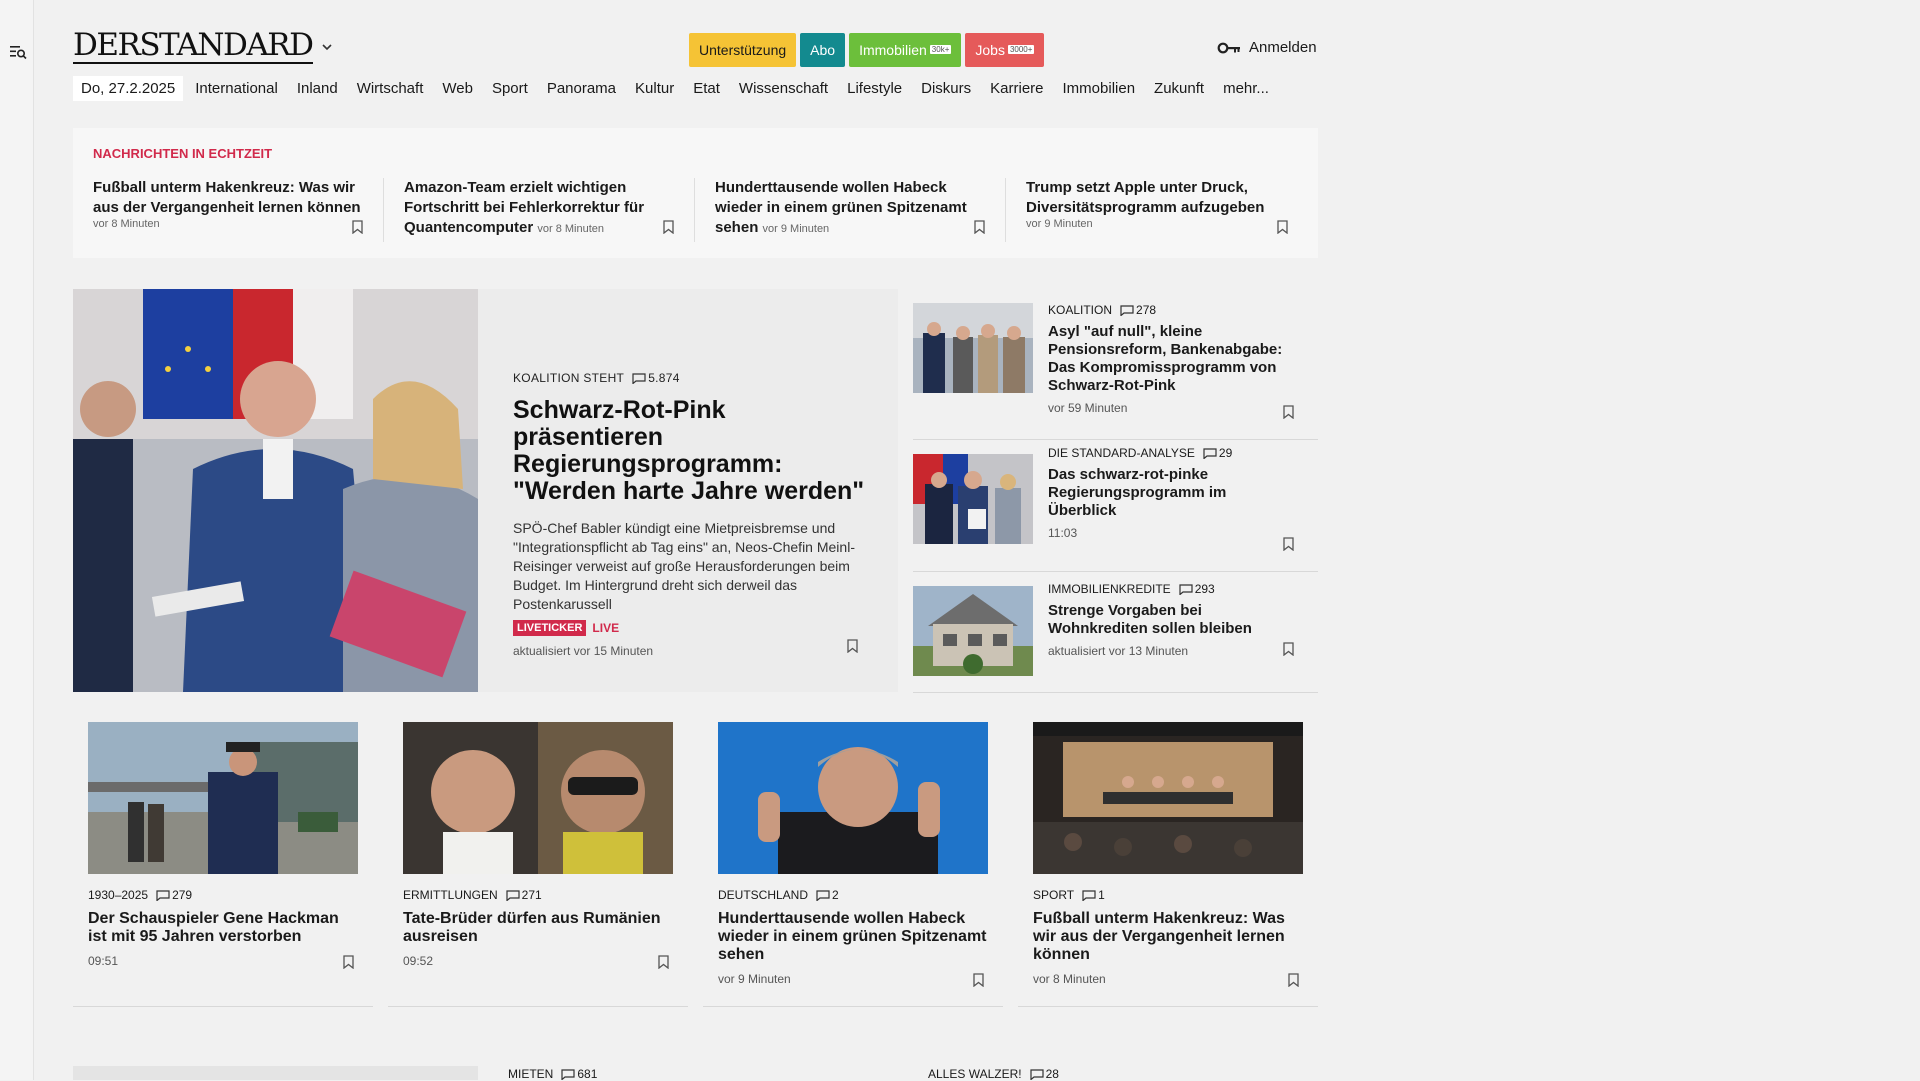 Image resolution: width=1920 pixels, height=1081 pixels. I want to click on immobilien-button: Immobilien 30k+, so click(905, 50).